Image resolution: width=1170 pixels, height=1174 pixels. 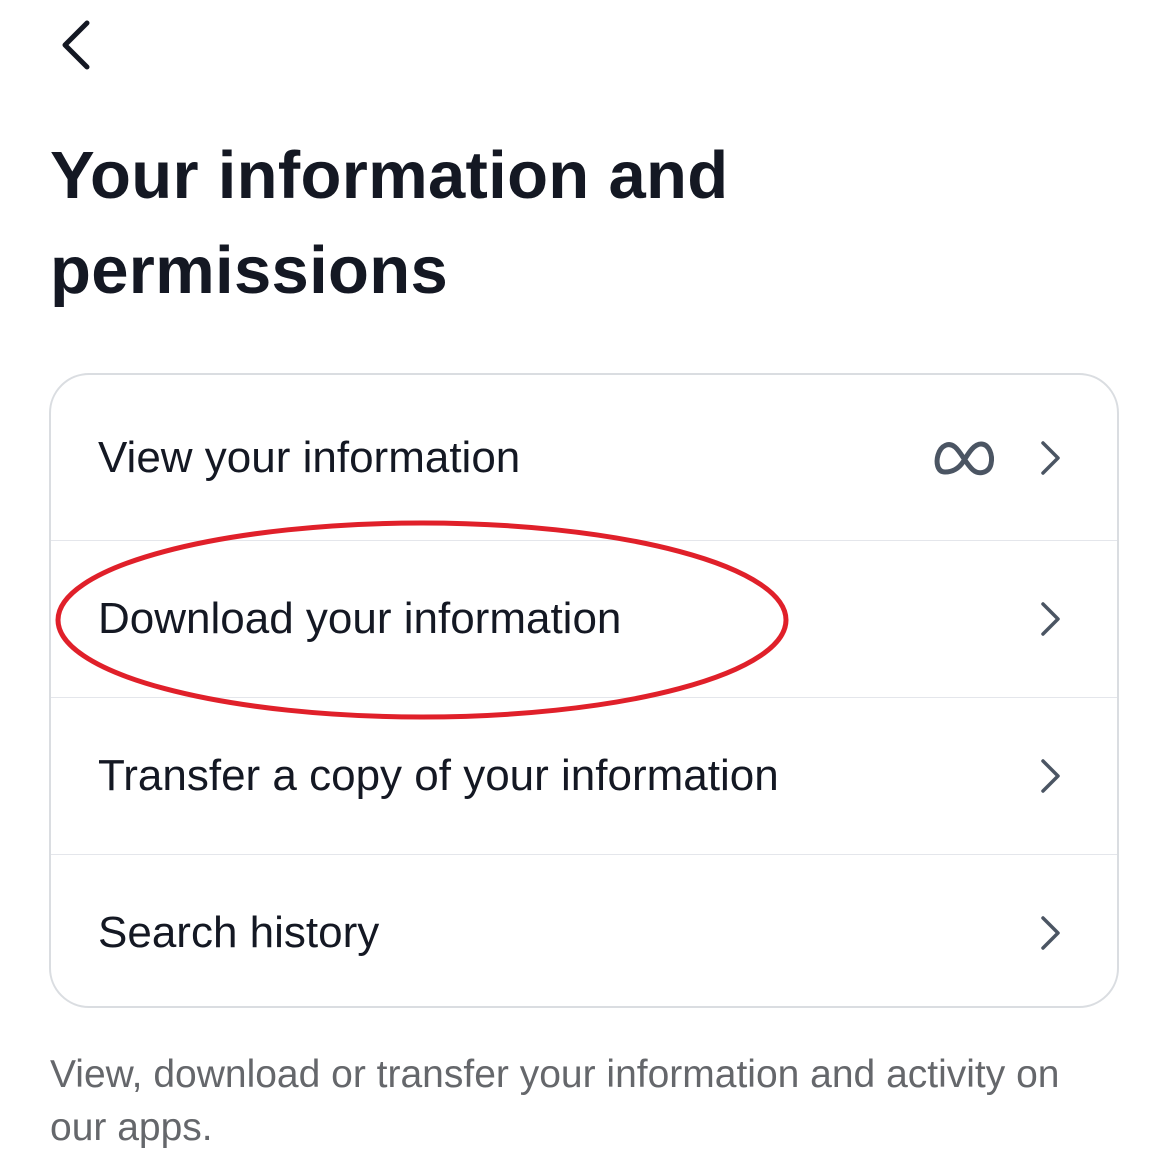 I want to click on back-button, so click(x=75, y=45).